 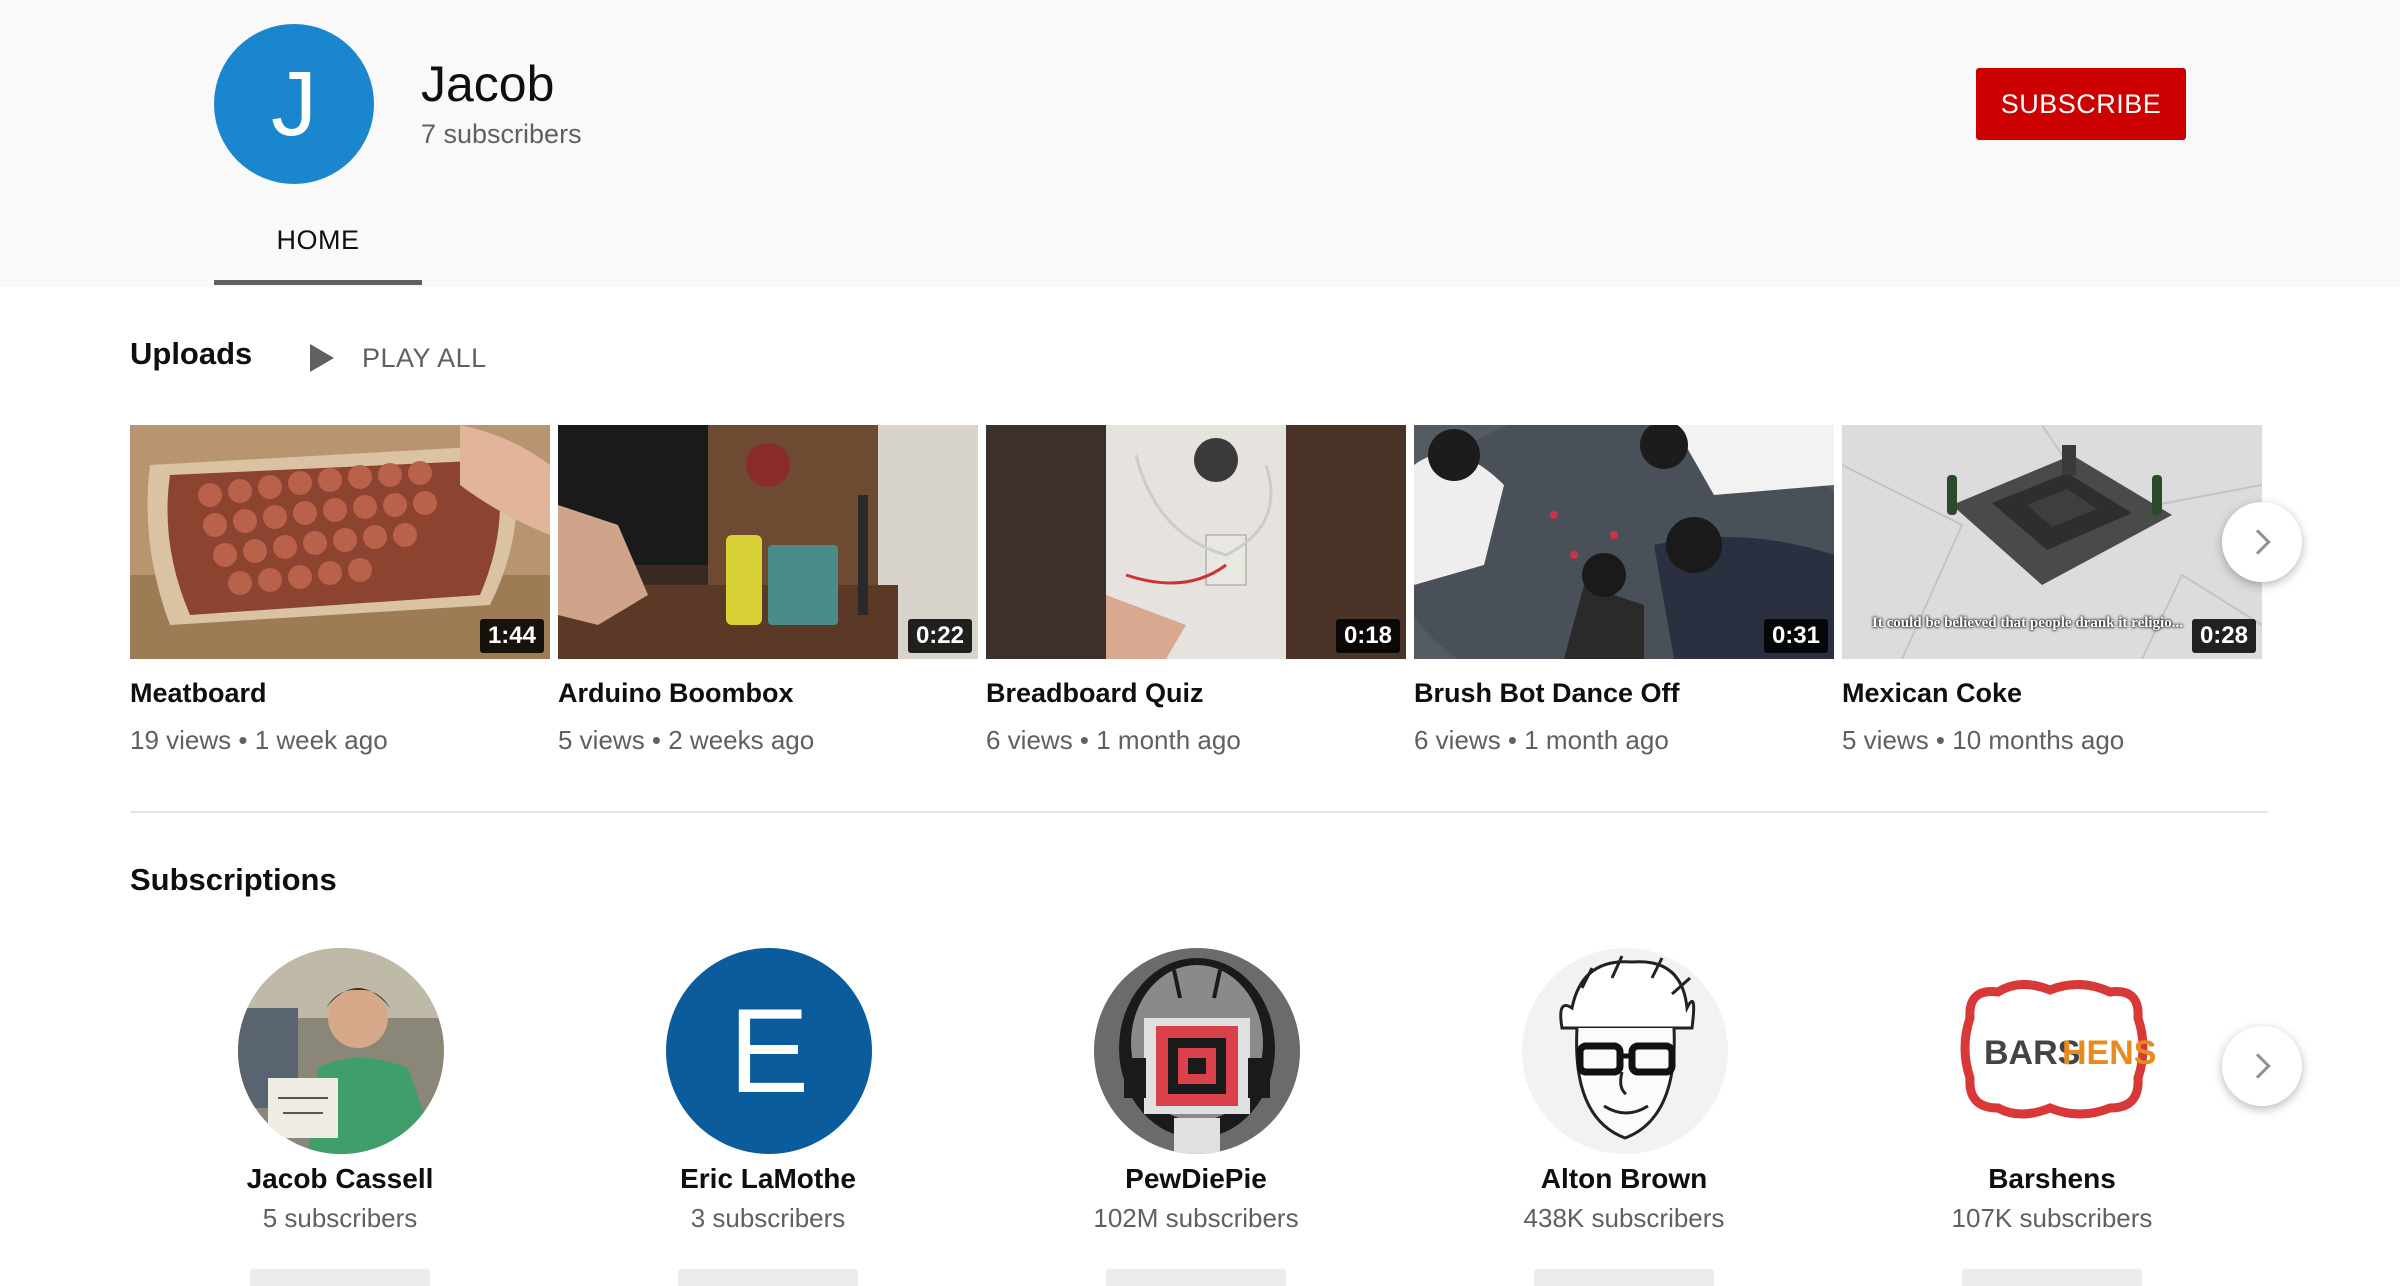 I want to click on video-duration: 0:22, so click(x=939, y=636).